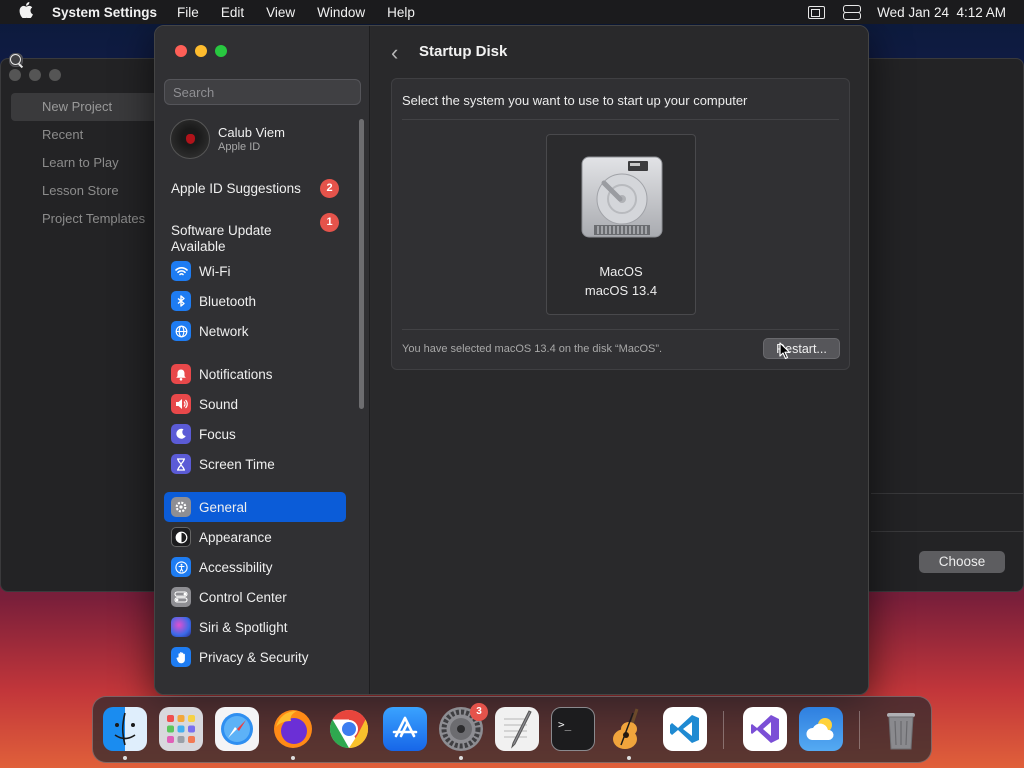 The height and width of the screenshot is (768, 1024). I want to click on bg-sidebar-item-learn-to-play: Learn to Play, so click(83, 163).